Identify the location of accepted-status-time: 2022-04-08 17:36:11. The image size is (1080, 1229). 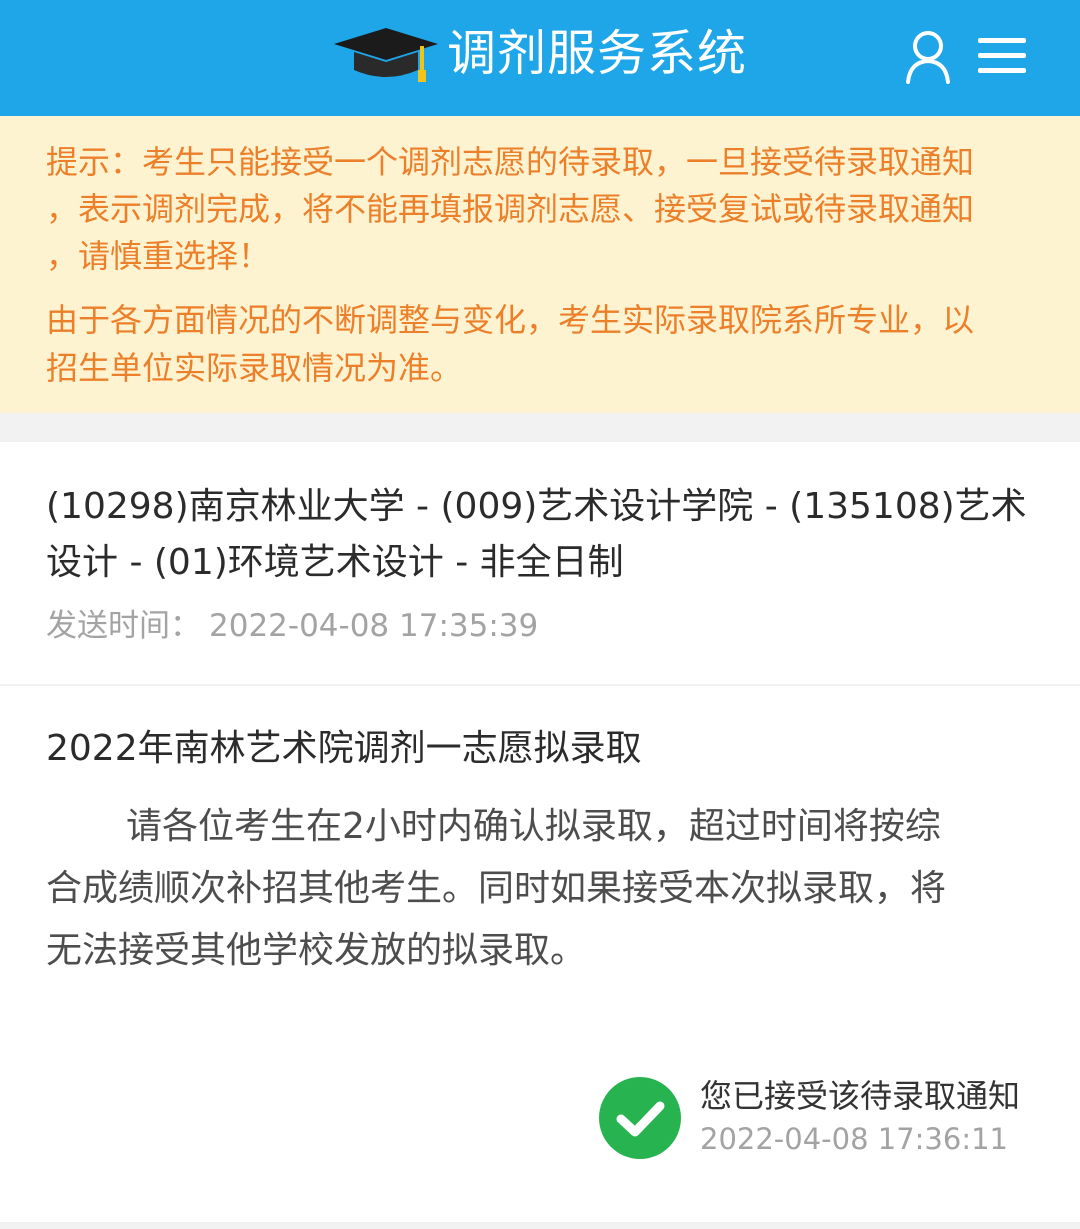
(854, 1139).